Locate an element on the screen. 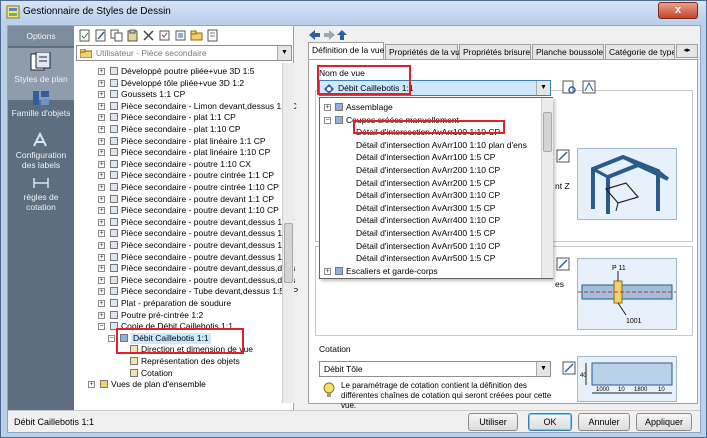  dim-1800: 1800 is located at coordinates (641, 390).